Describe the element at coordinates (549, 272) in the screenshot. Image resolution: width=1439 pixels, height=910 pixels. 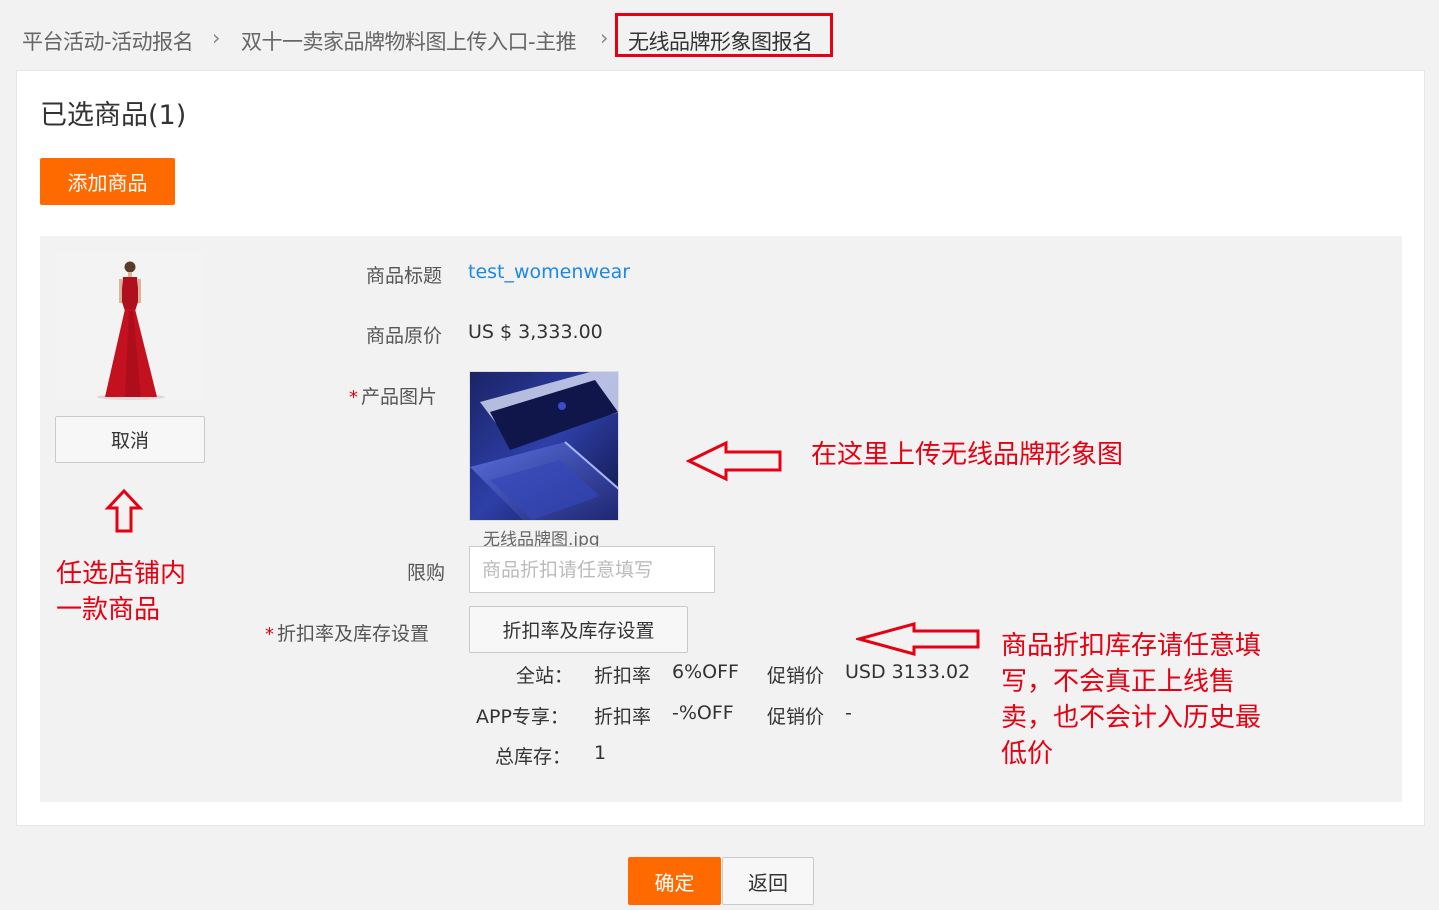
I see `product-title-link: test_womenwear` at that location.